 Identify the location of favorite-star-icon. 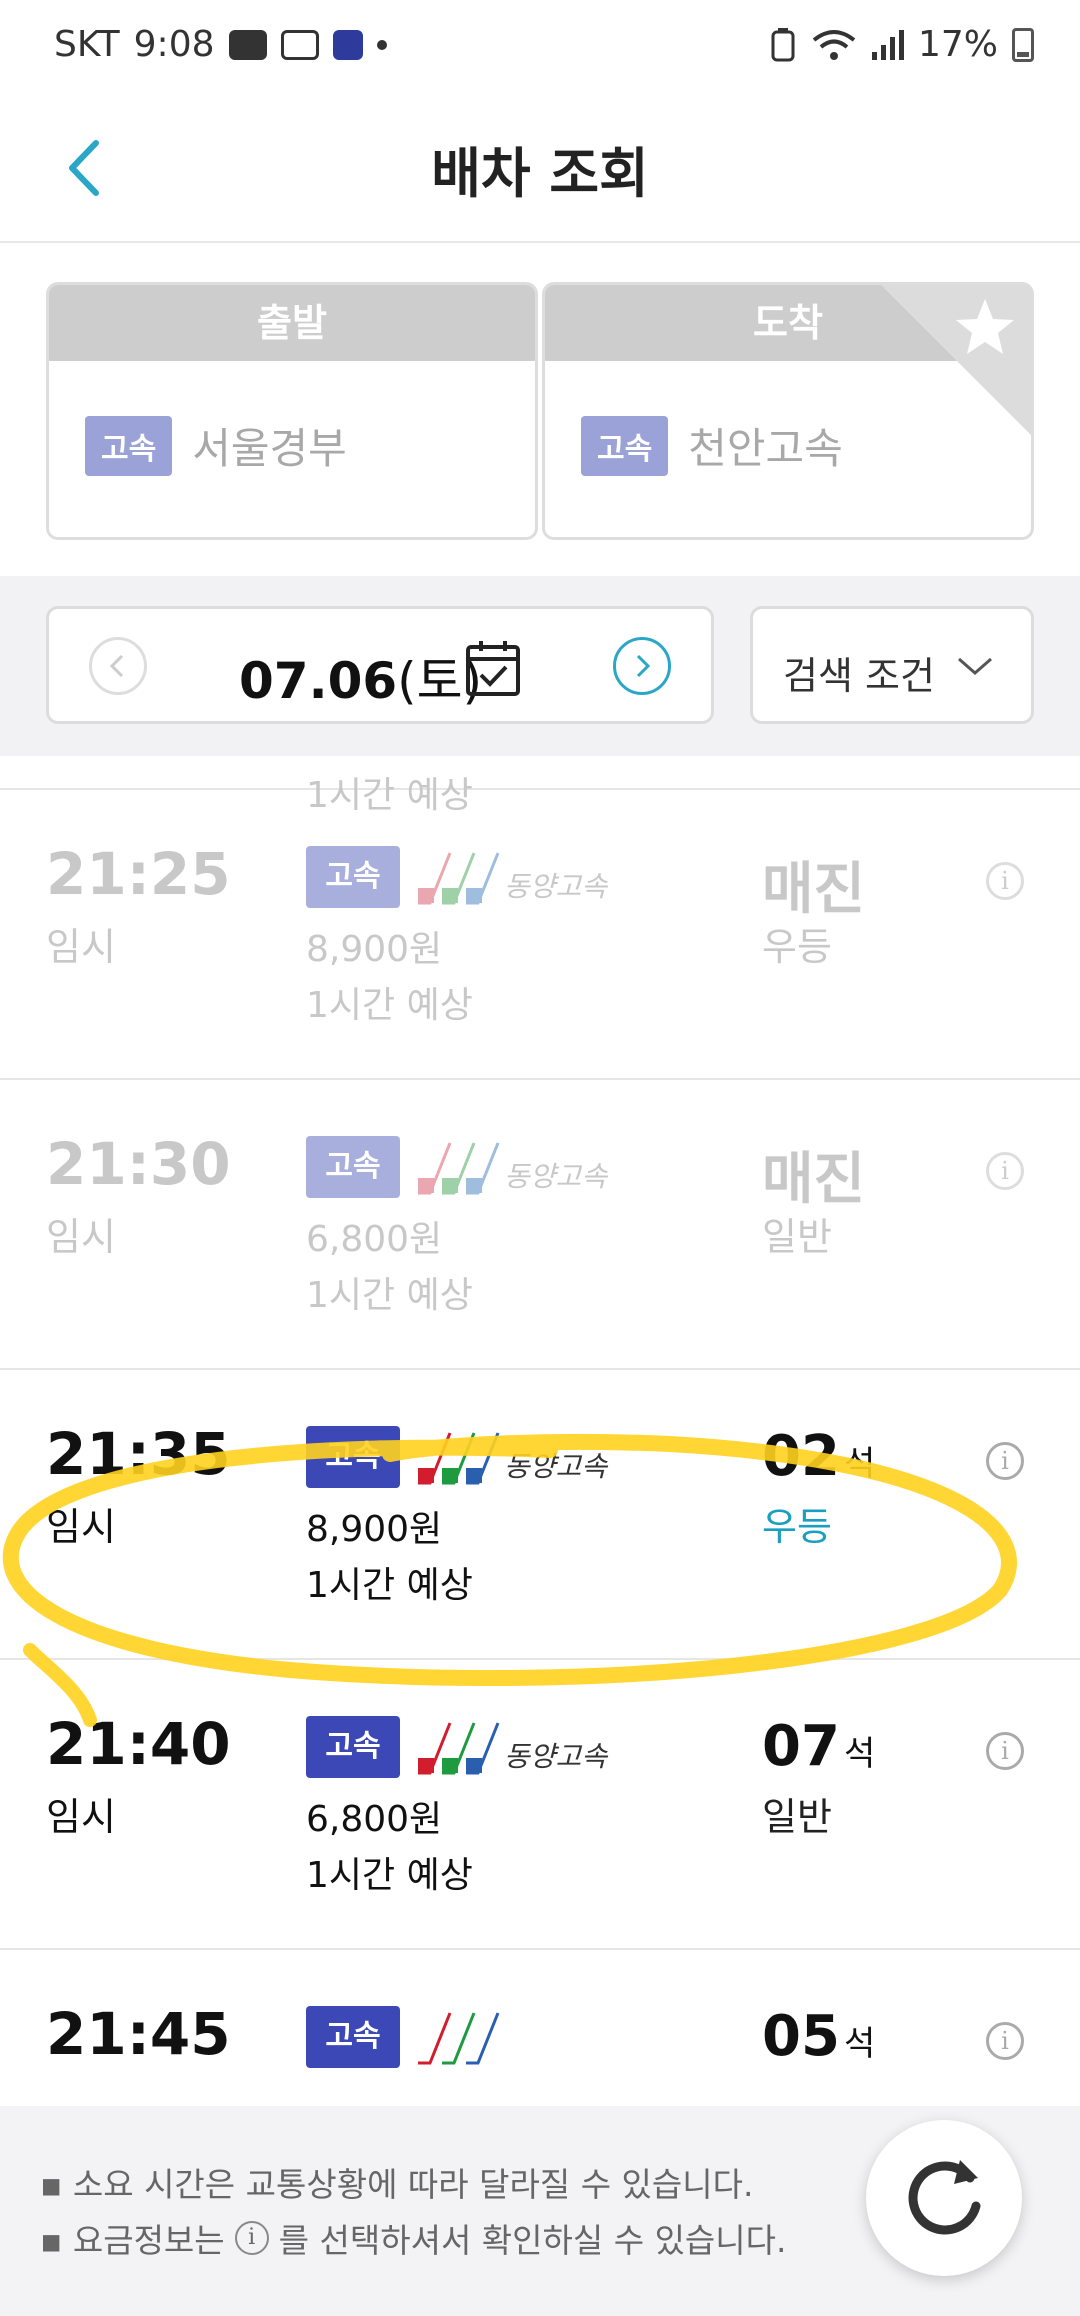
(956, 360).